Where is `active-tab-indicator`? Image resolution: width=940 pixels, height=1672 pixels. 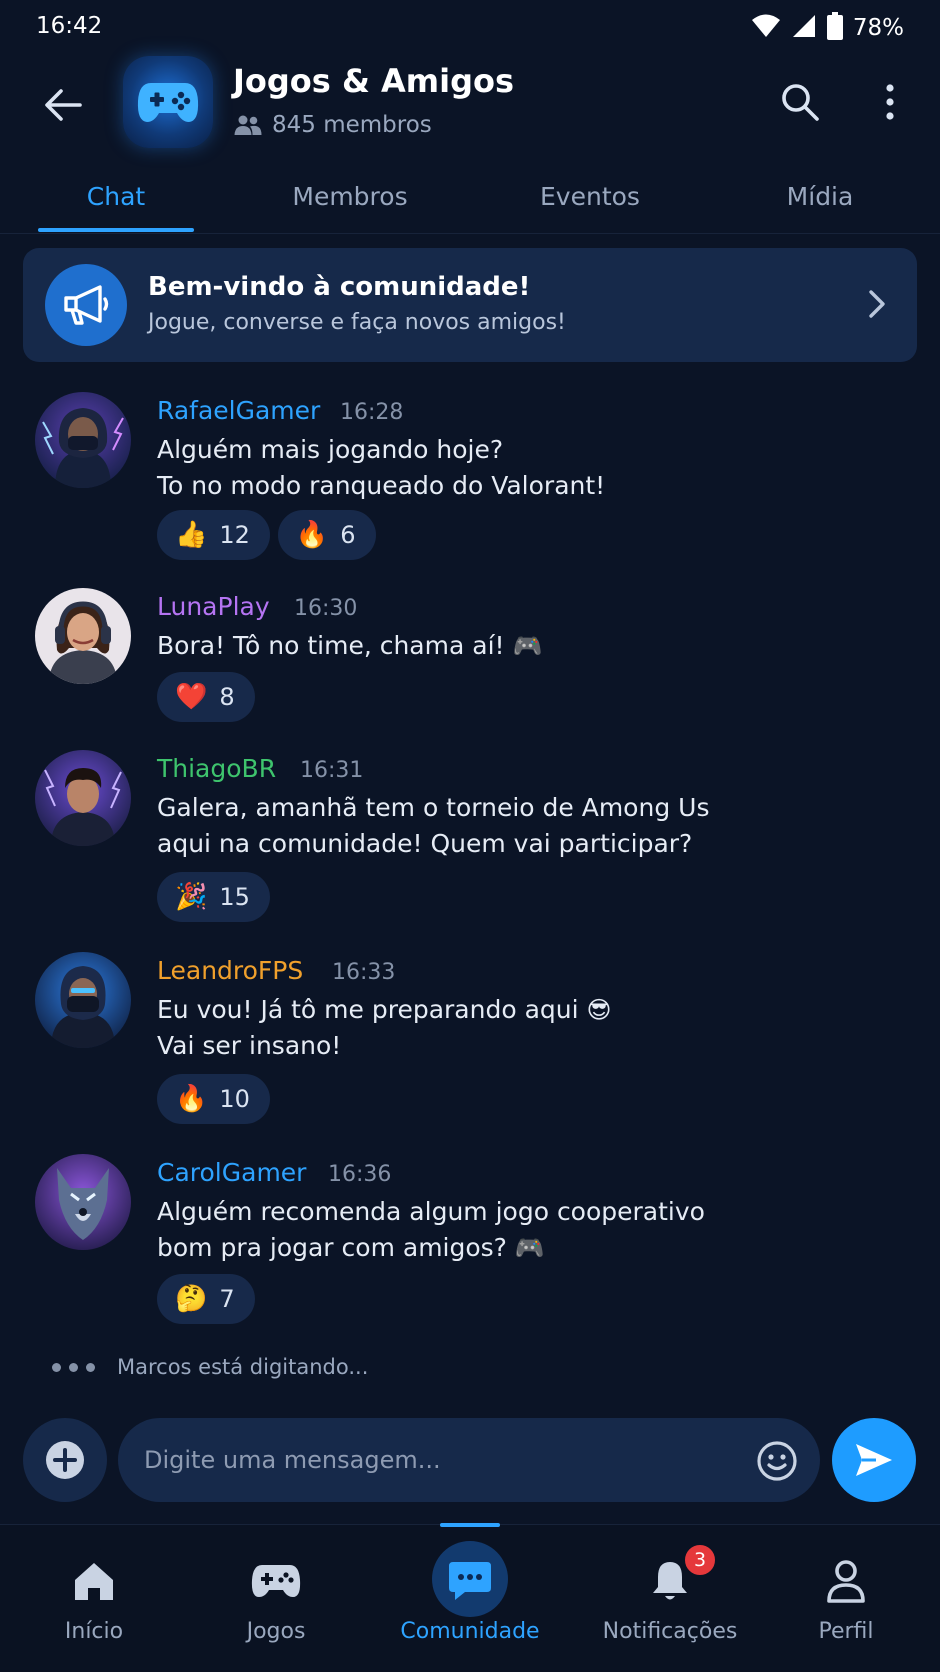 active-tab-indicator is located at coordinates (116, 230).